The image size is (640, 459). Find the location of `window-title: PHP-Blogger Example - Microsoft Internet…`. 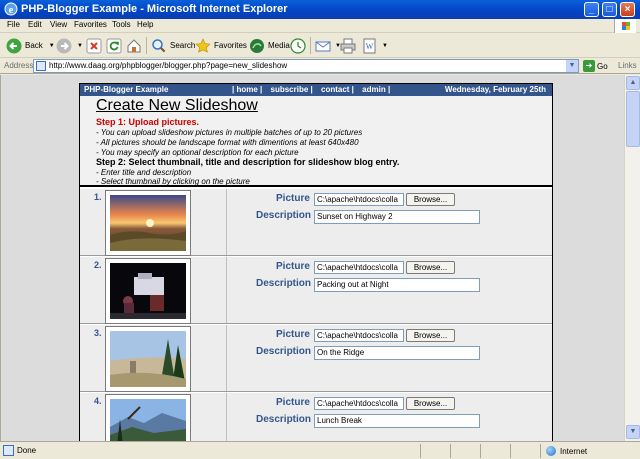

window-title: PHP-Blogger Example - Microsoft Internet… is located at coordinates (154, 9).